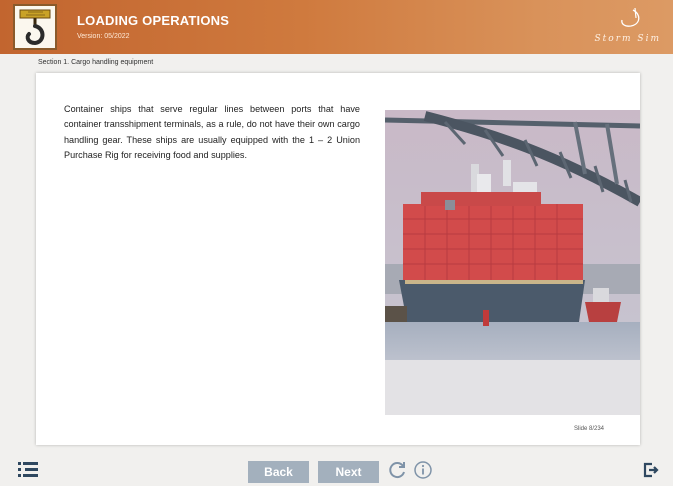 The width and height of the screenshot is (673, 486). I want to click on section-label: Section 1. Cargo handling equipment, so click(96, 62).